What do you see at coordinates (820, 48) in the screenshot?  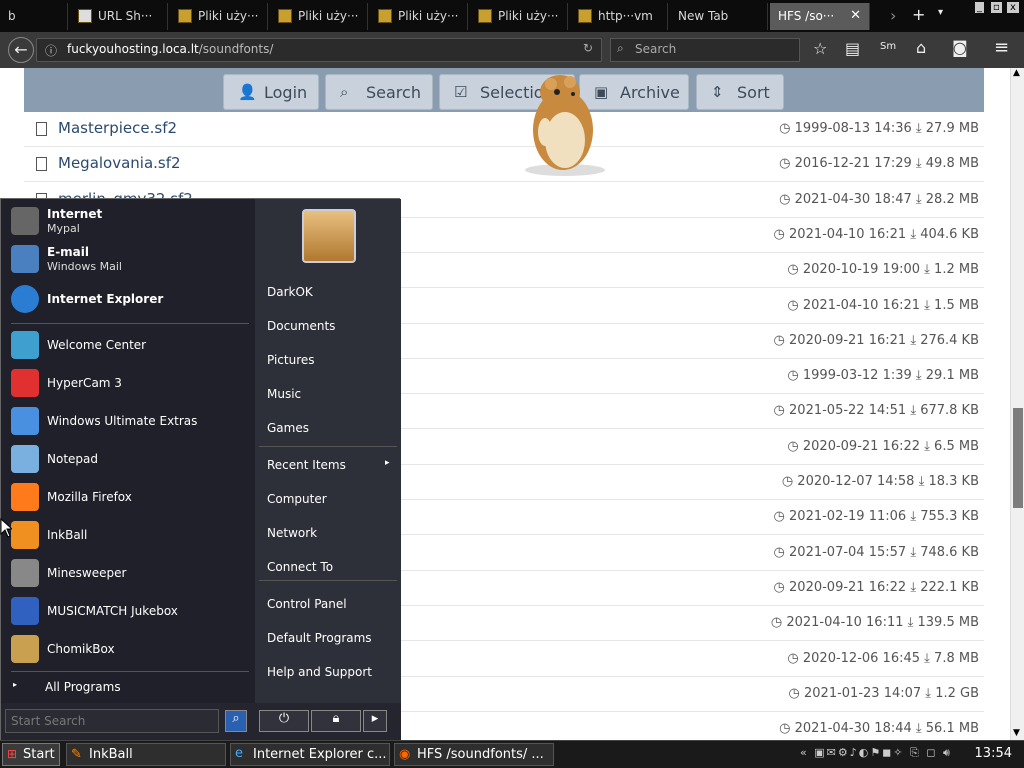 I see `bookmark-star-icon: ☆` at bounding box center [820, 48].